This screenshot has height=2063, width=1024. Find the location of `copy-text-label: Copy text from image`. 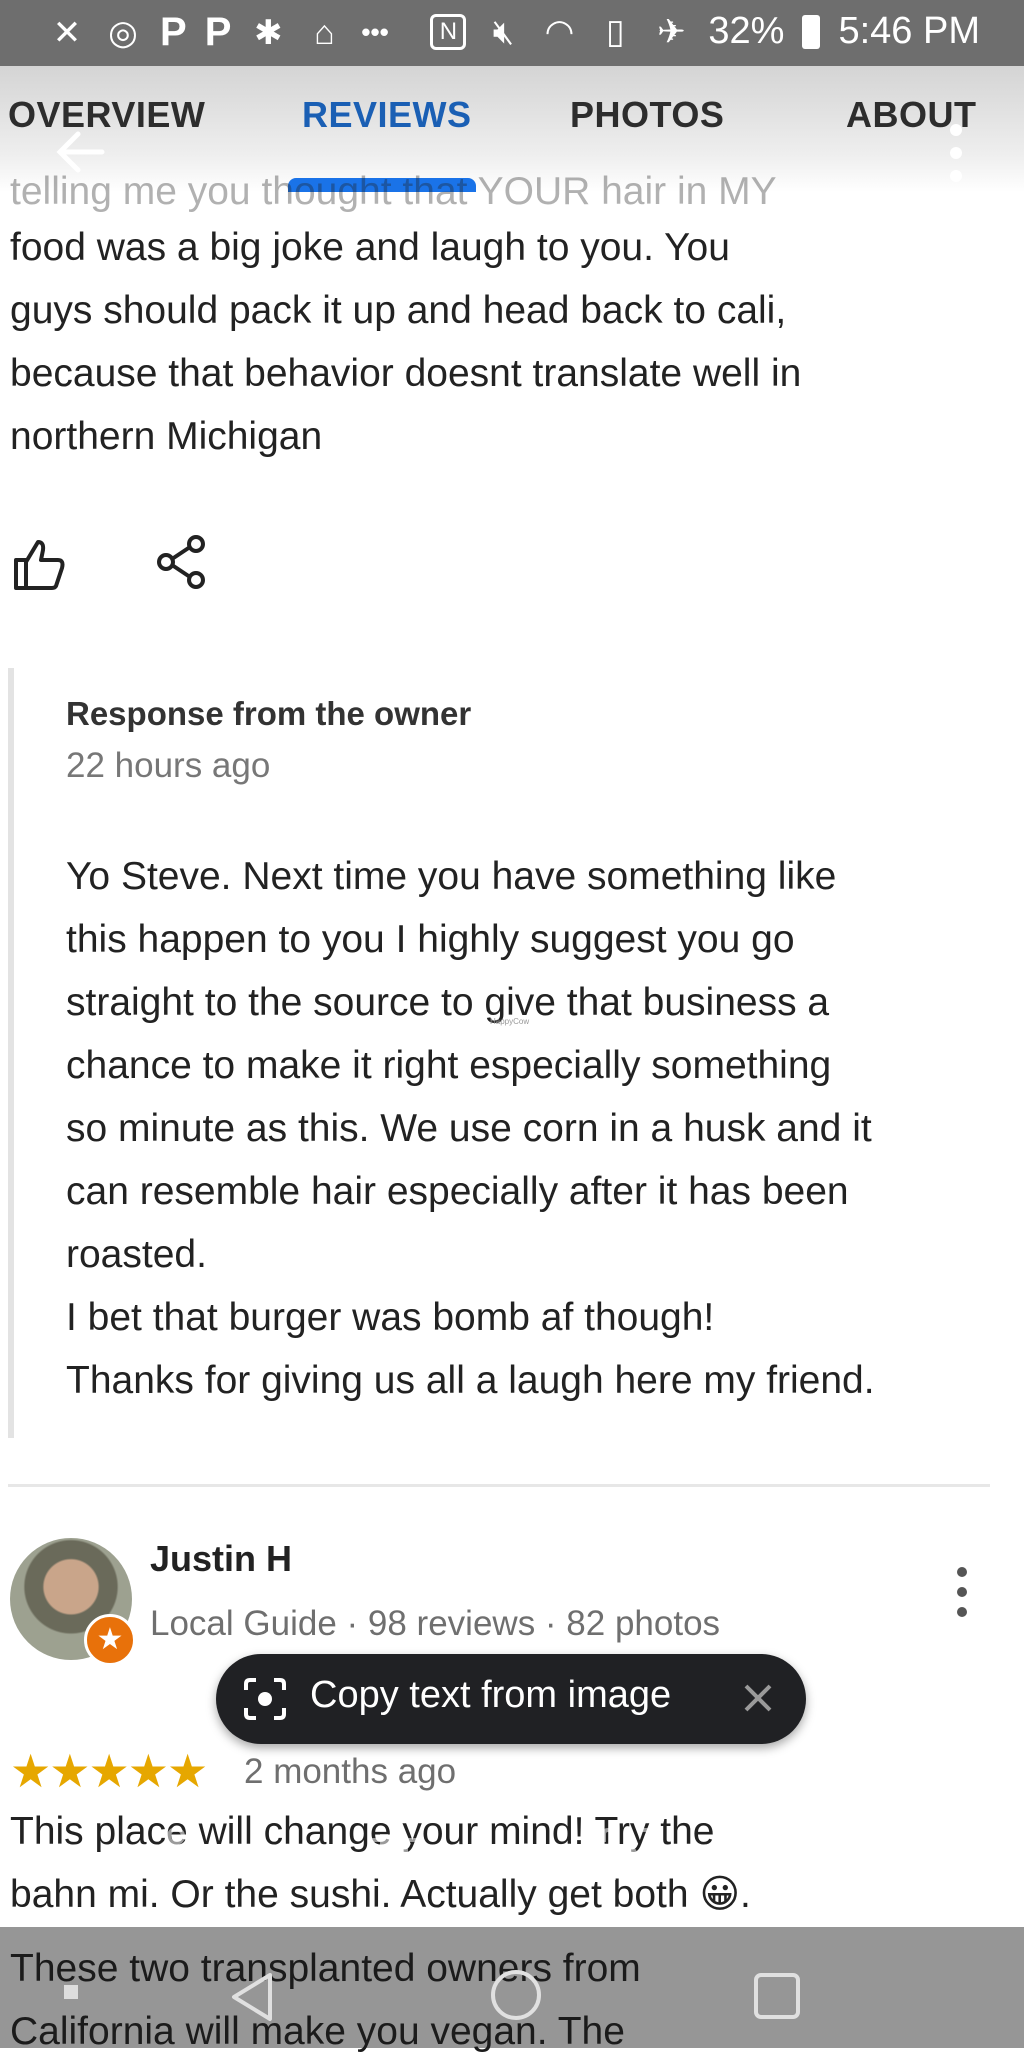

copy-text-label: Copy text from image is located at coordinates (491, 1695).